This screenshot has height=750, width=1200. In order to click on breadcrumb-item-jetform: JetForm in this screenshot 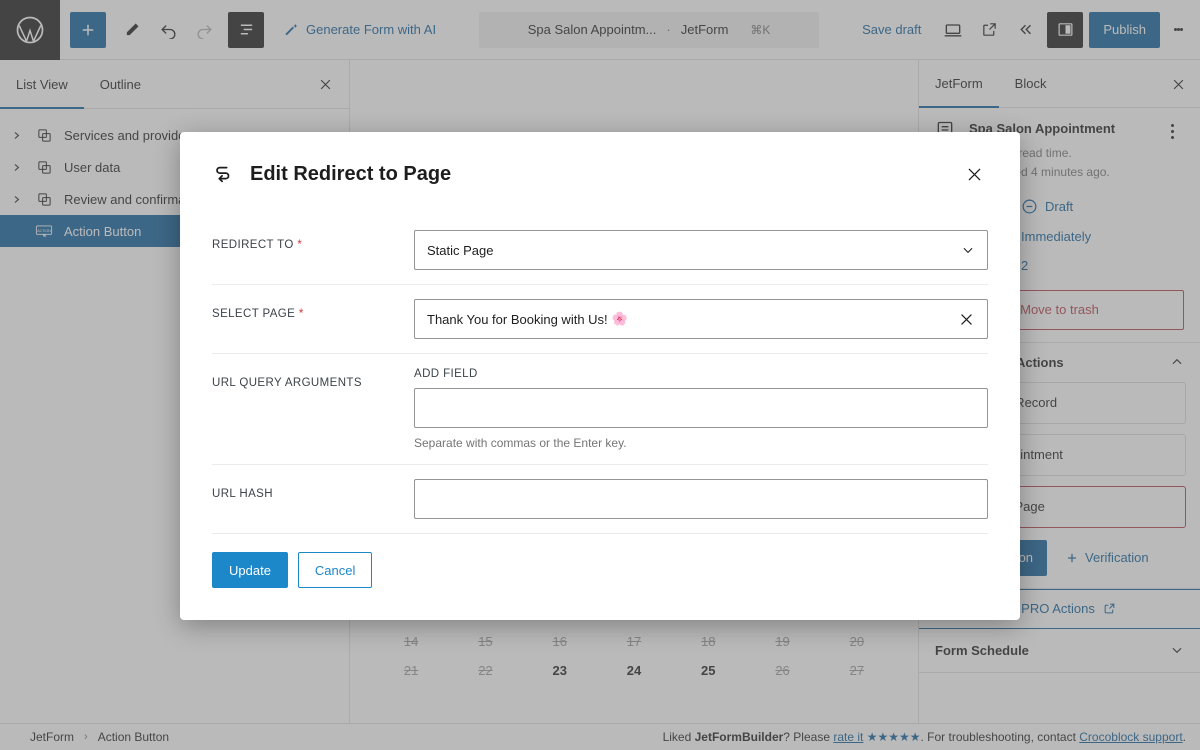, I will do `click(52, 737)`.